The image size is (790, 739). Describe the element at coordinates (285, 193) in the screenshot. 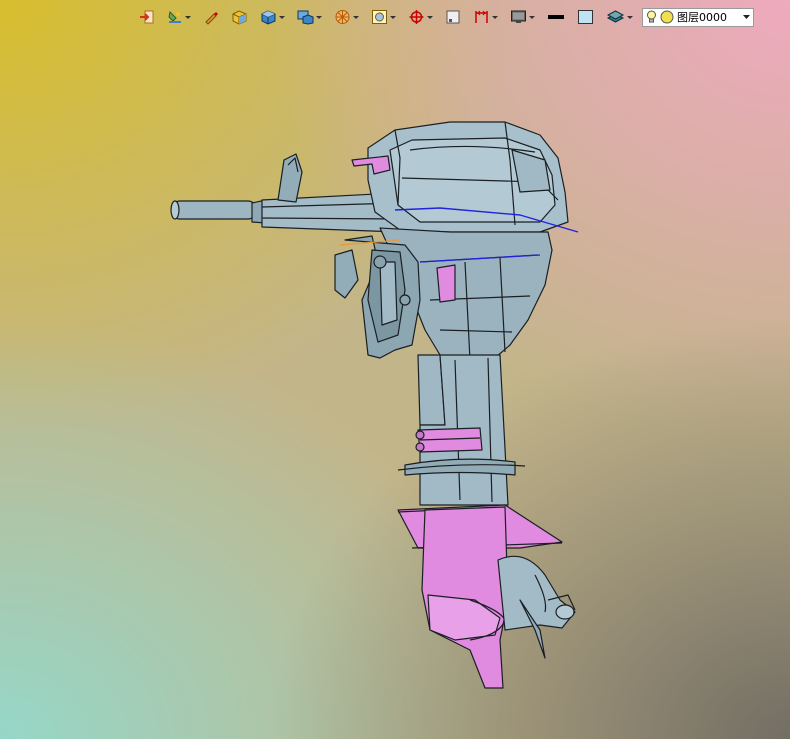

I see `tiller-handle` at that location.